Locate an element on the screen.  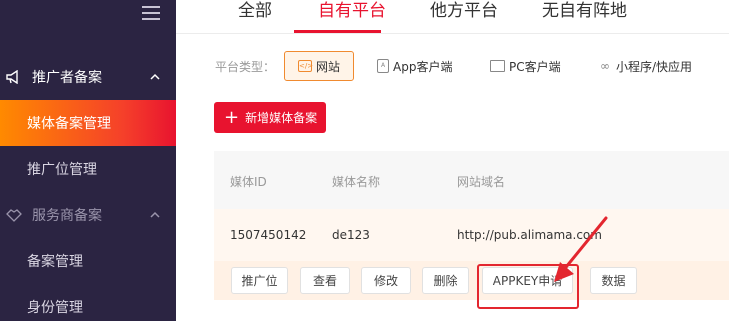
delete-button: 删除 is located at coordinates (445, 280).